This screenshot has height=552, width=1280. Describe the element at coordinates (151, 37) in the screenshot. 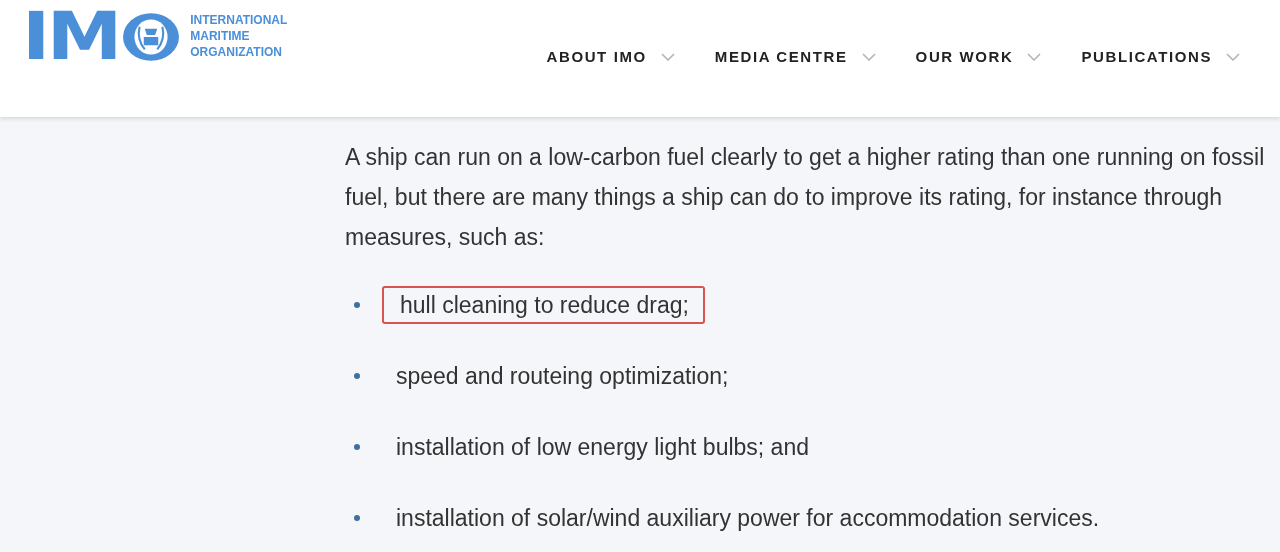

I see `emblem-icon` at that location.